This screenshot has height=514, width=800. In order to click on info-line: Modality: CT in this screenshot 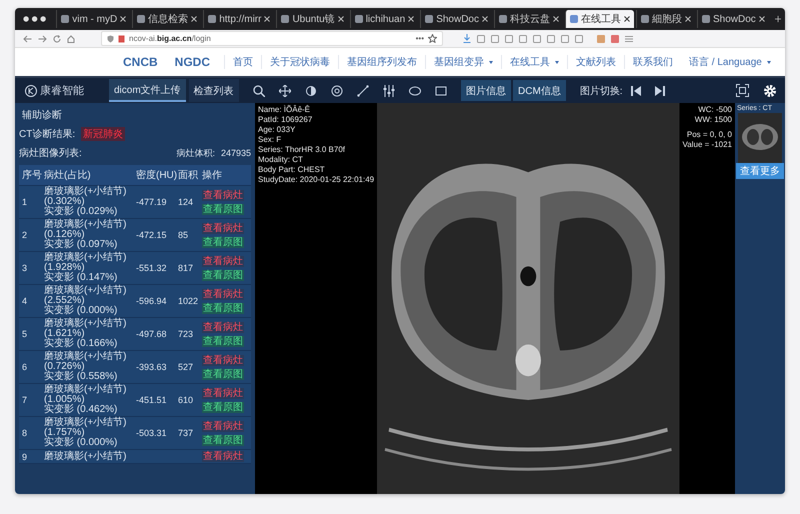, I will do `click(281, 160)`.